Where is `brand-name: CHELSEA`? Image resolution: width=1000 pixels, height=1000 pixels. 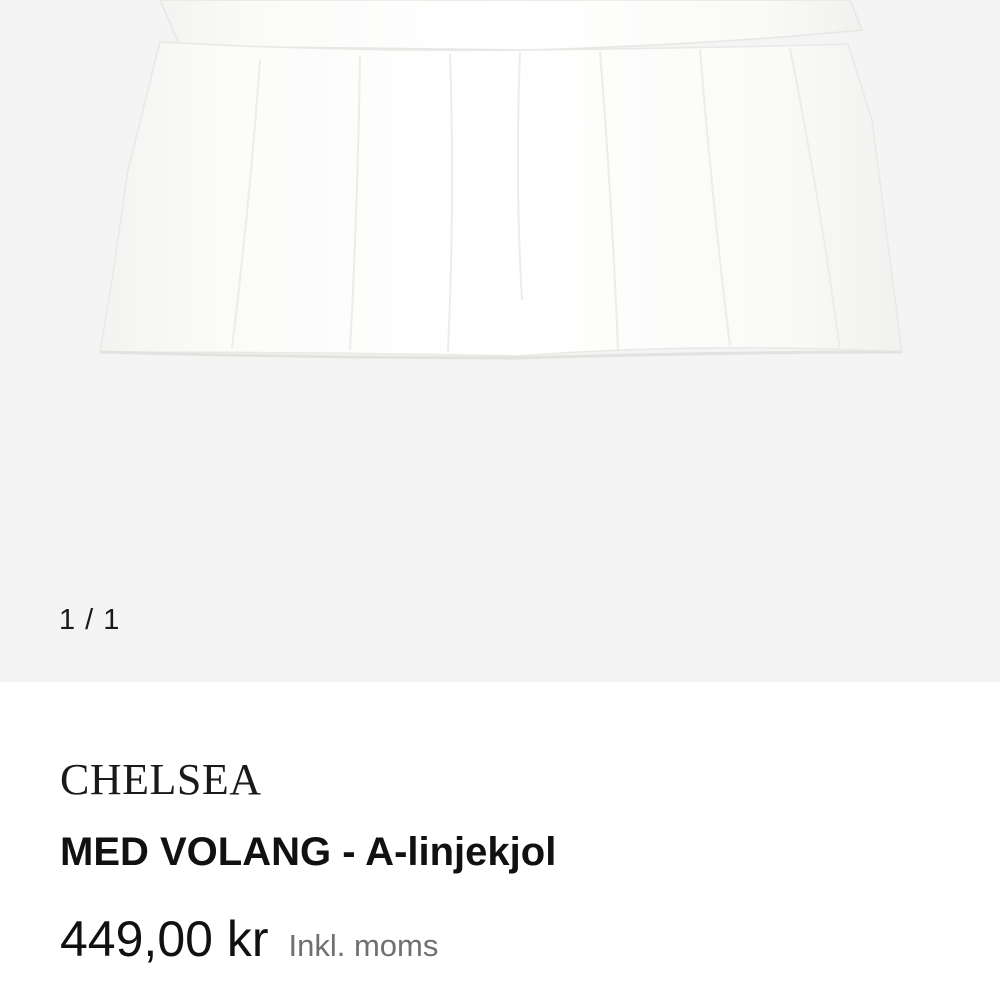
brand-name: CHELSEA is located at coordinates (161, 779).